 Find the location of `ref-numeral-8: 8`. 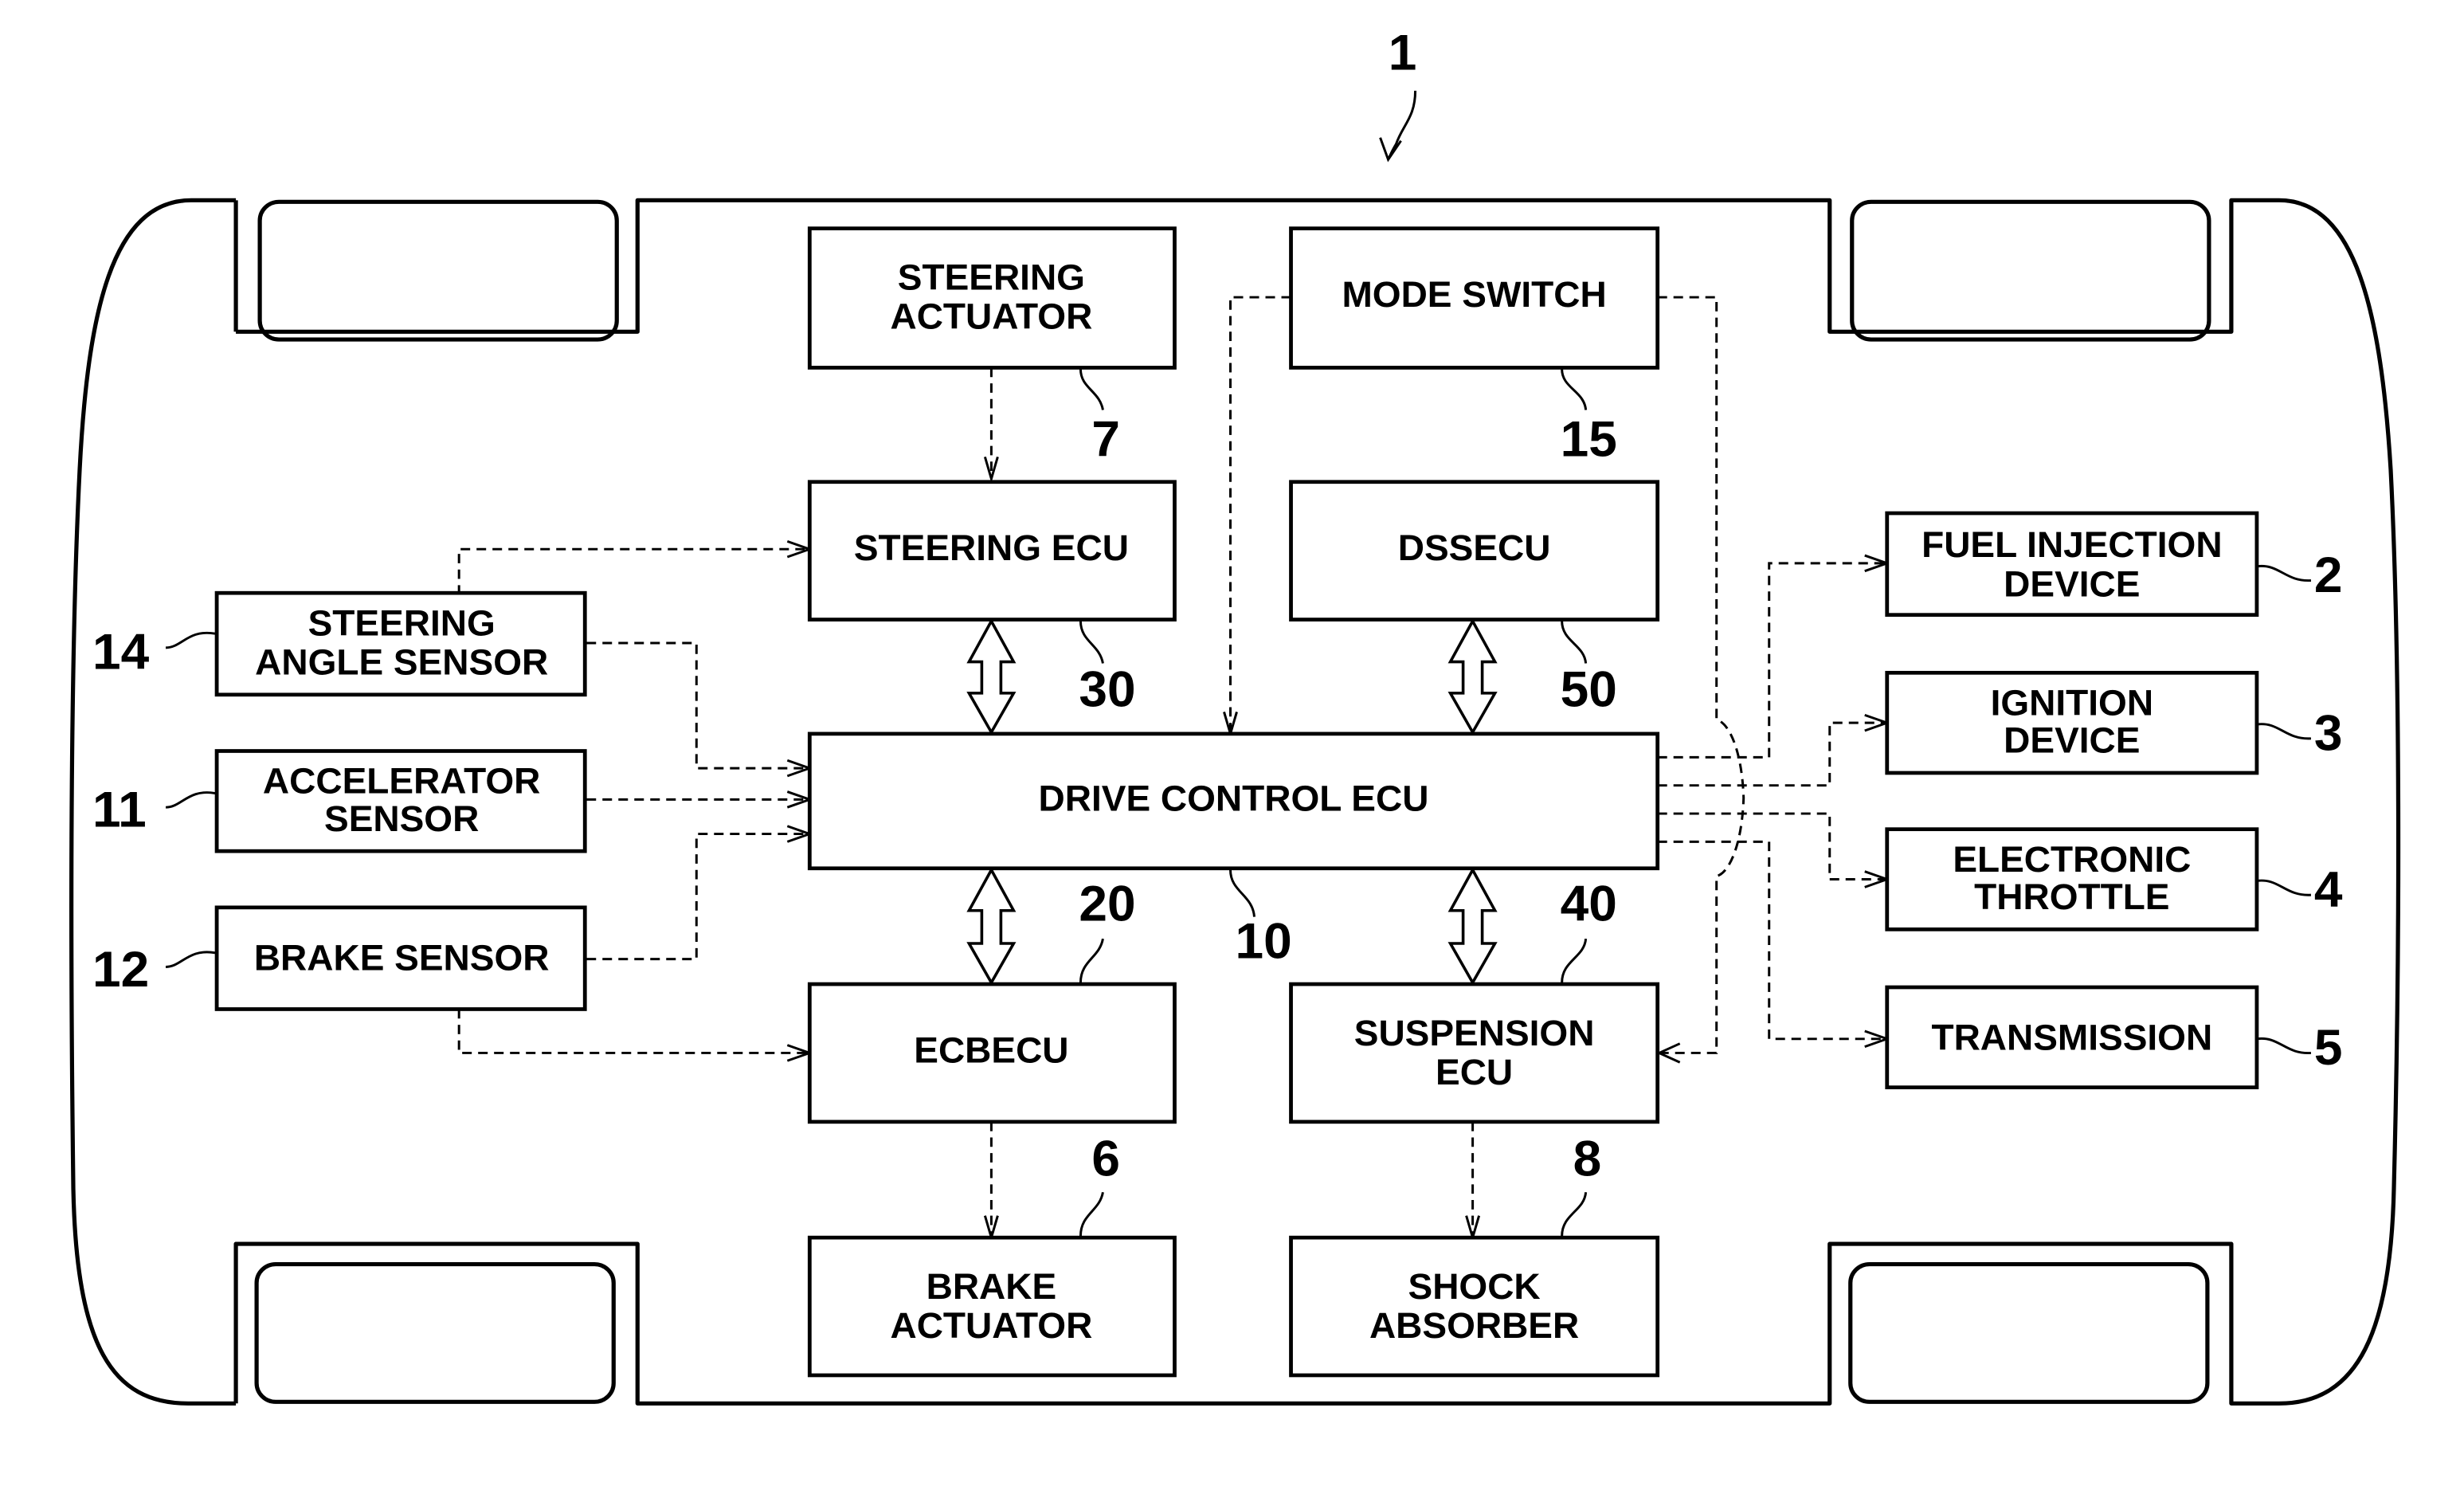

ref-numeral-8: 8 is located at coordinates (1587, 1158).